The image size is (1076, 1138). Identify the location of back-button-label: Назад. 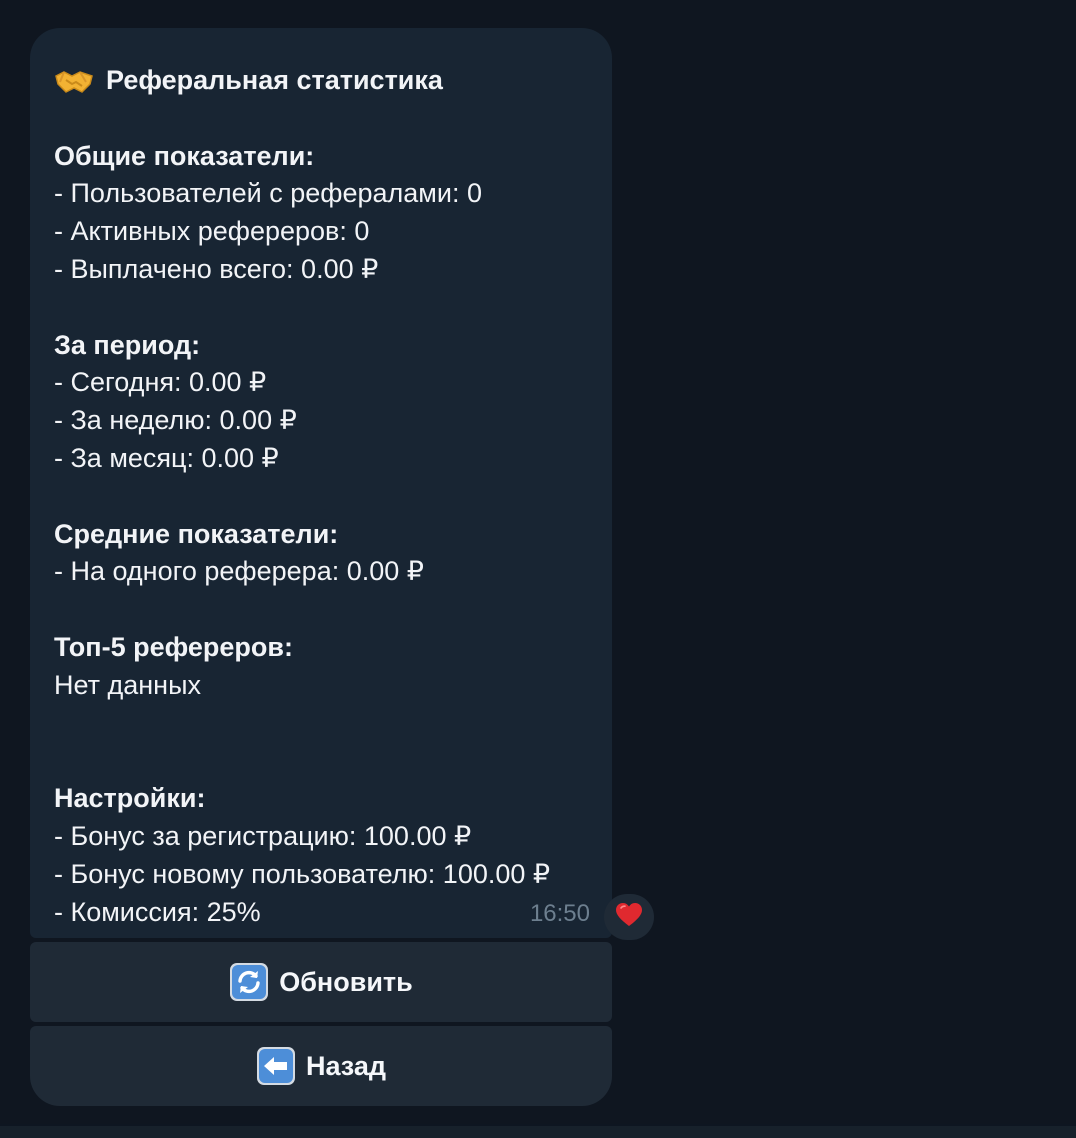
(346, 1065).